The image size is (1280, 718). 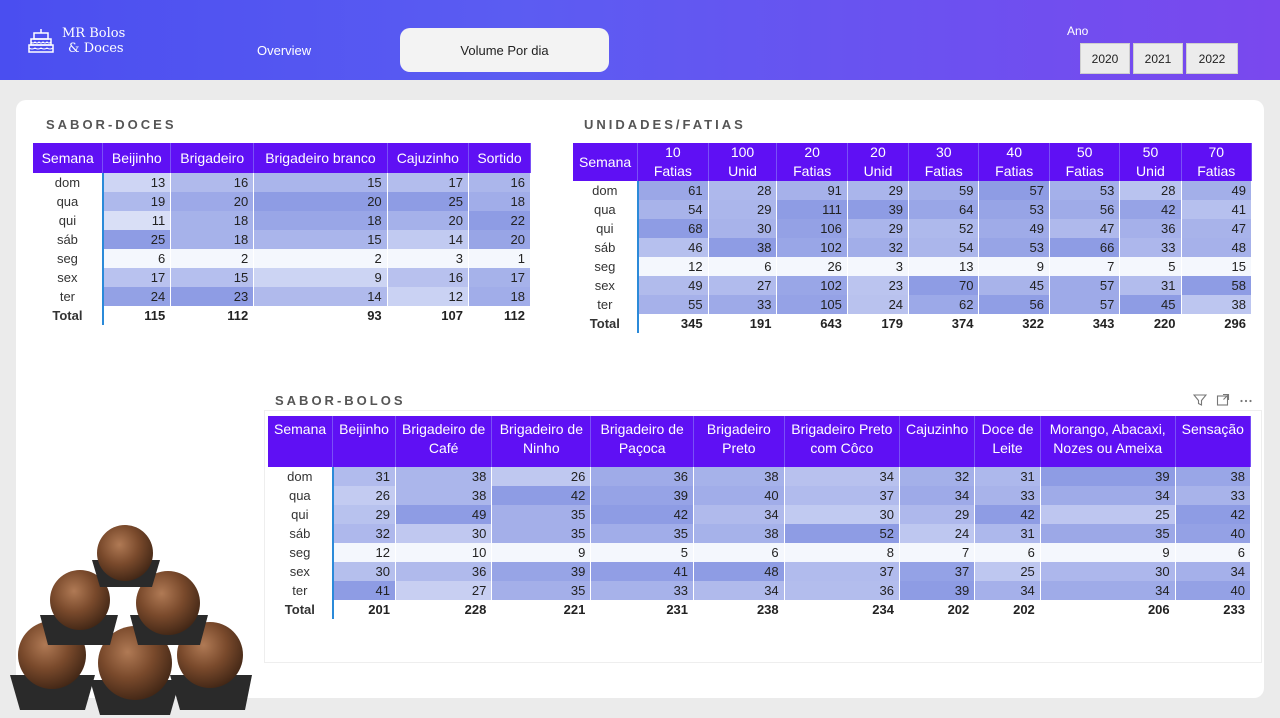 What do you see at coordinates (137, 239) in the screenshot?
I see `table-cell: 25` at bounding box center [137, 239].